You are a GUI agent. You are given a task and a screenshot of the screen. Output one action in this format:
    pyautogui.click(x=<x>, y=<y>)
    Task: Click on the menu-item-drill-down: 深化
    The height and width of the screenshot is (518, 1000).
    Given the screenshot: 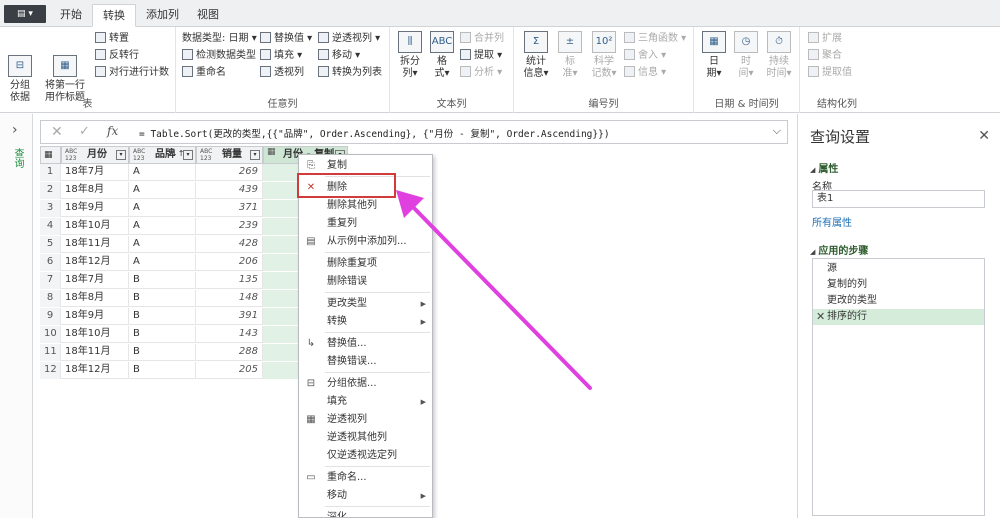 What is the action you would take?
    pyautogui.click(x=365, y=513)
    